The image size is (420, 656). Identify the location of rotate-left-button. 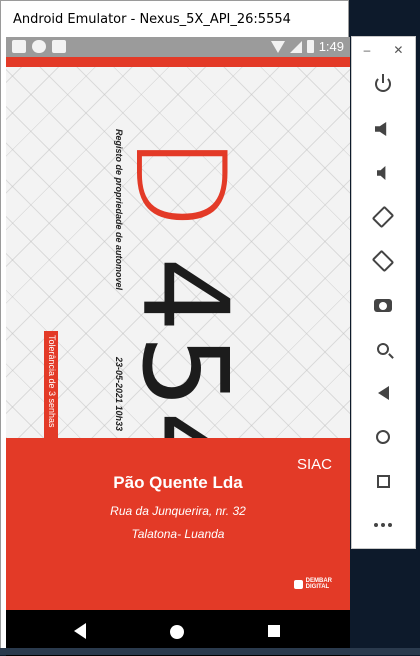
(383, 217).